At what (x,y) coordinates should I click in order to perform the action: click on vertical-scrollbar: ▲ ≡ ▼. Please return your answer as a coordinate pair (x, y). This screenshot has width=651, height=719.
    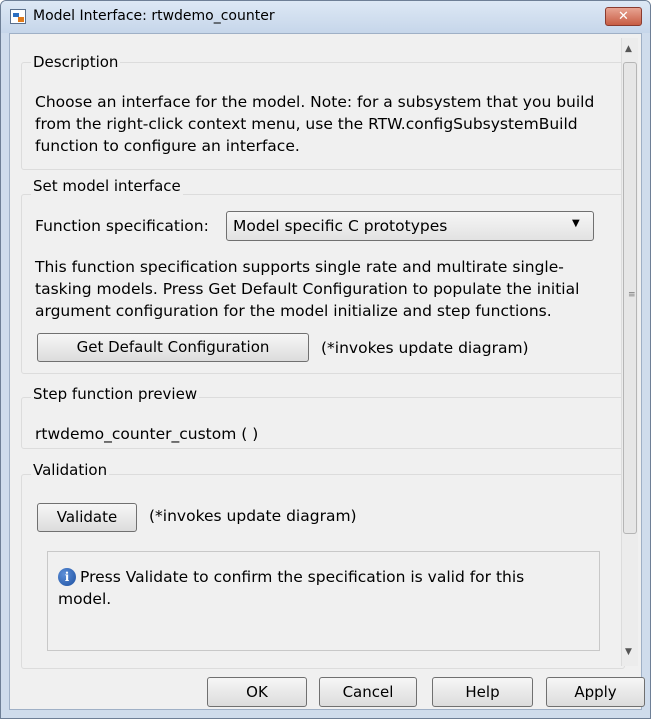
    Looking at the image, I should click on (629, 352).